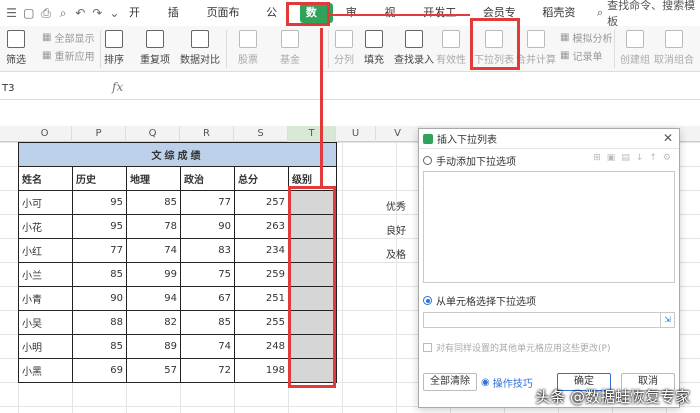  I want to click on open-icon: ▢, so click(28, 13).